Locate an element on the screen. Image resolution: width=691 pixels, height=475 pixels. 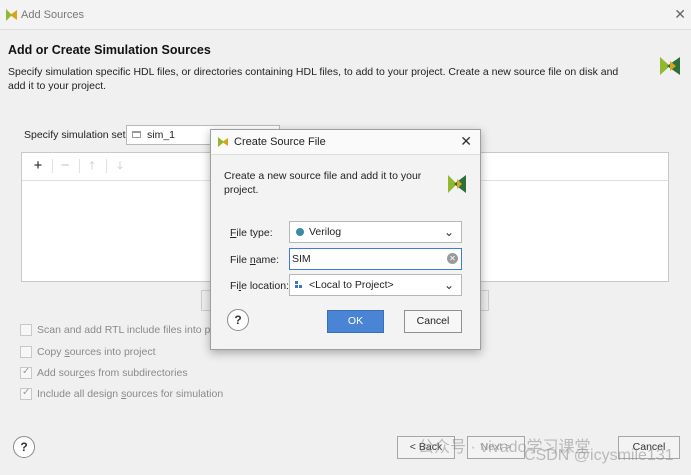
add-subdirectories-checkbox: Add sources from subdirectories is located at coordinates (104, 372).